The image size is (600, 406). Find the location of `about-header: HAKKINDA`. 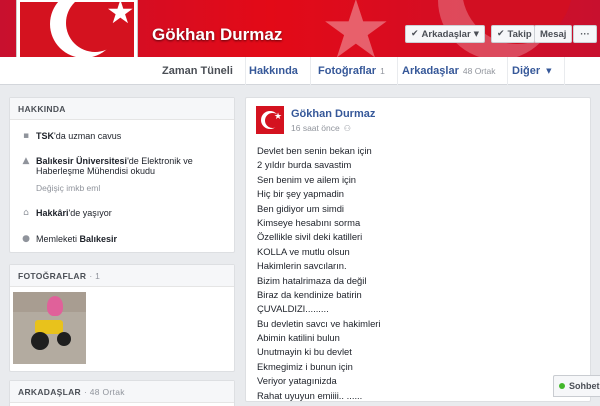

about-header: HAKKINDA is located at coordinates (122, 109).